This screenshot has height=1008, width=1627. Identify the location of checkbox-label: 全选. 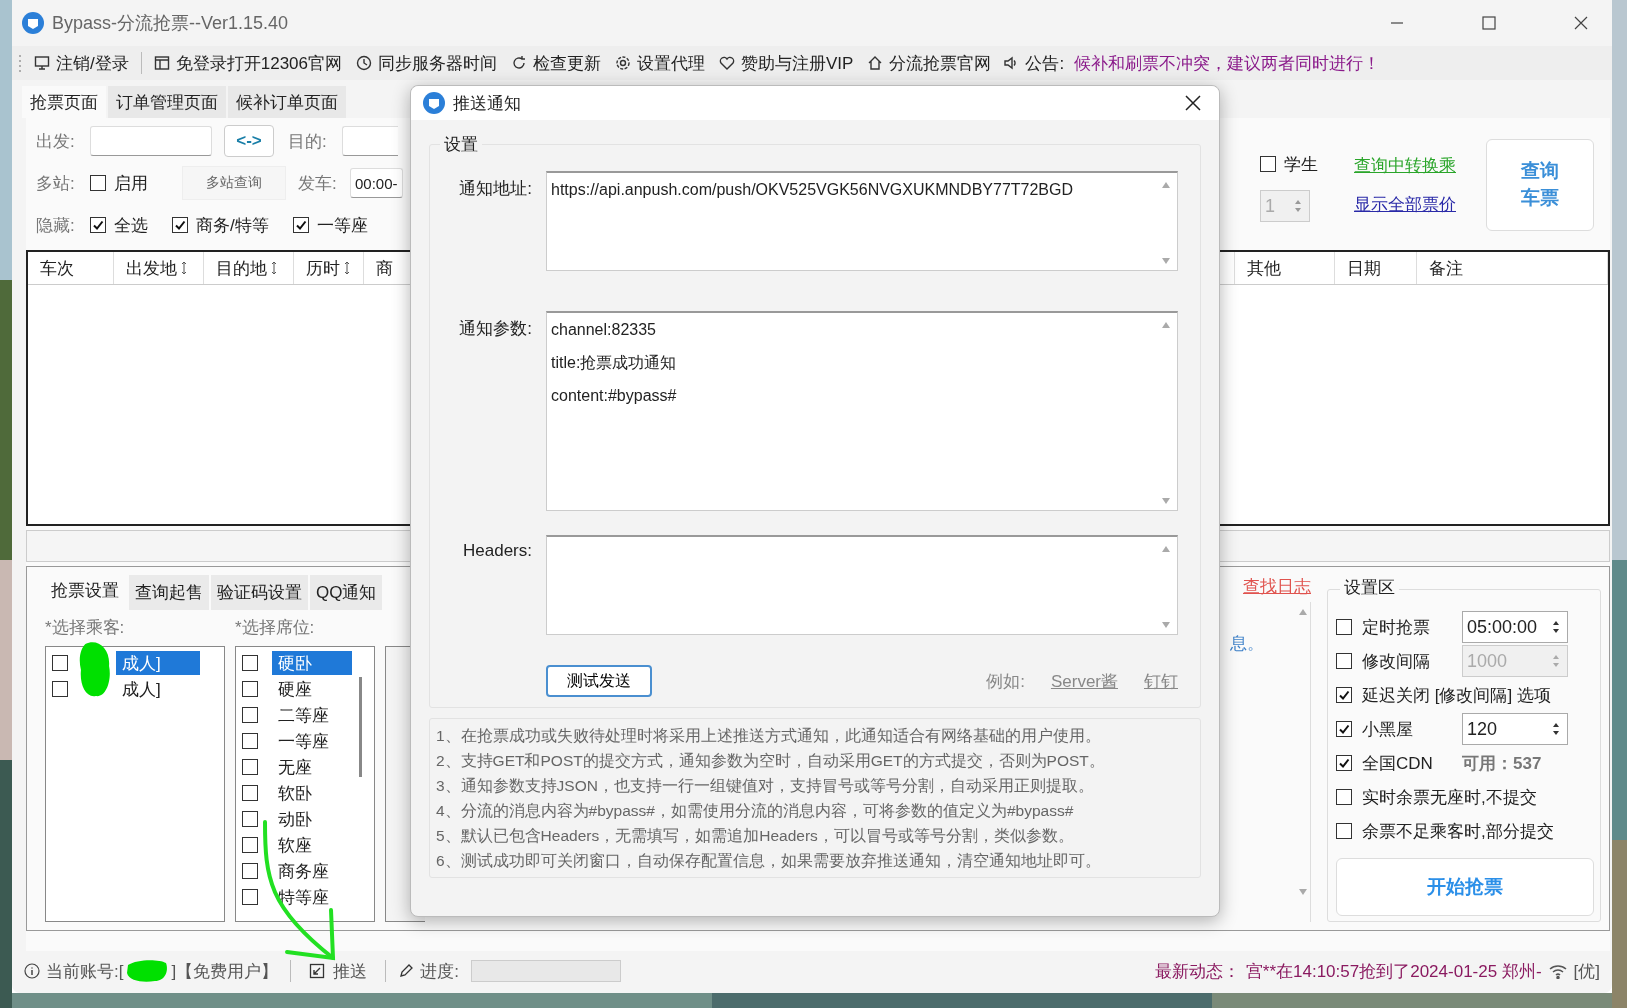
(131, 225).